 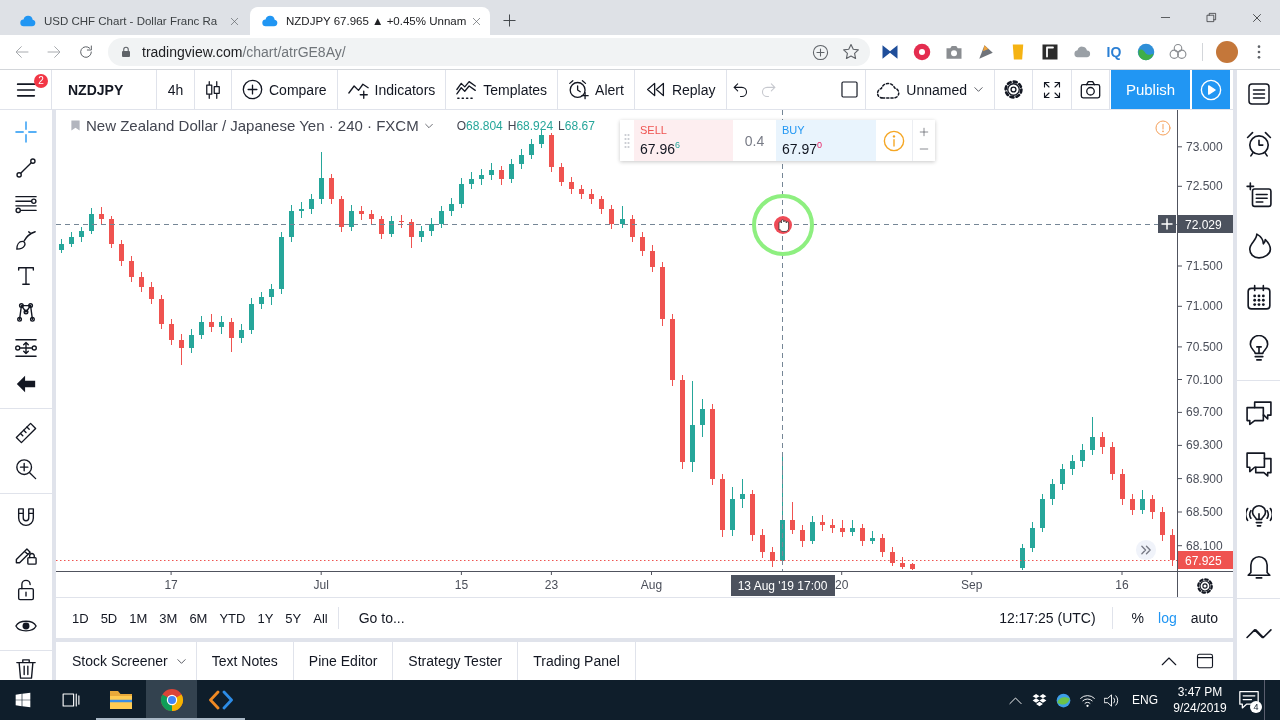 What do you see at coordinates (128, 21) in the screenshot?
I see `browser-tab: USD CHF Chart - Dollar Franc Ra` at bounding box center [128, 21].